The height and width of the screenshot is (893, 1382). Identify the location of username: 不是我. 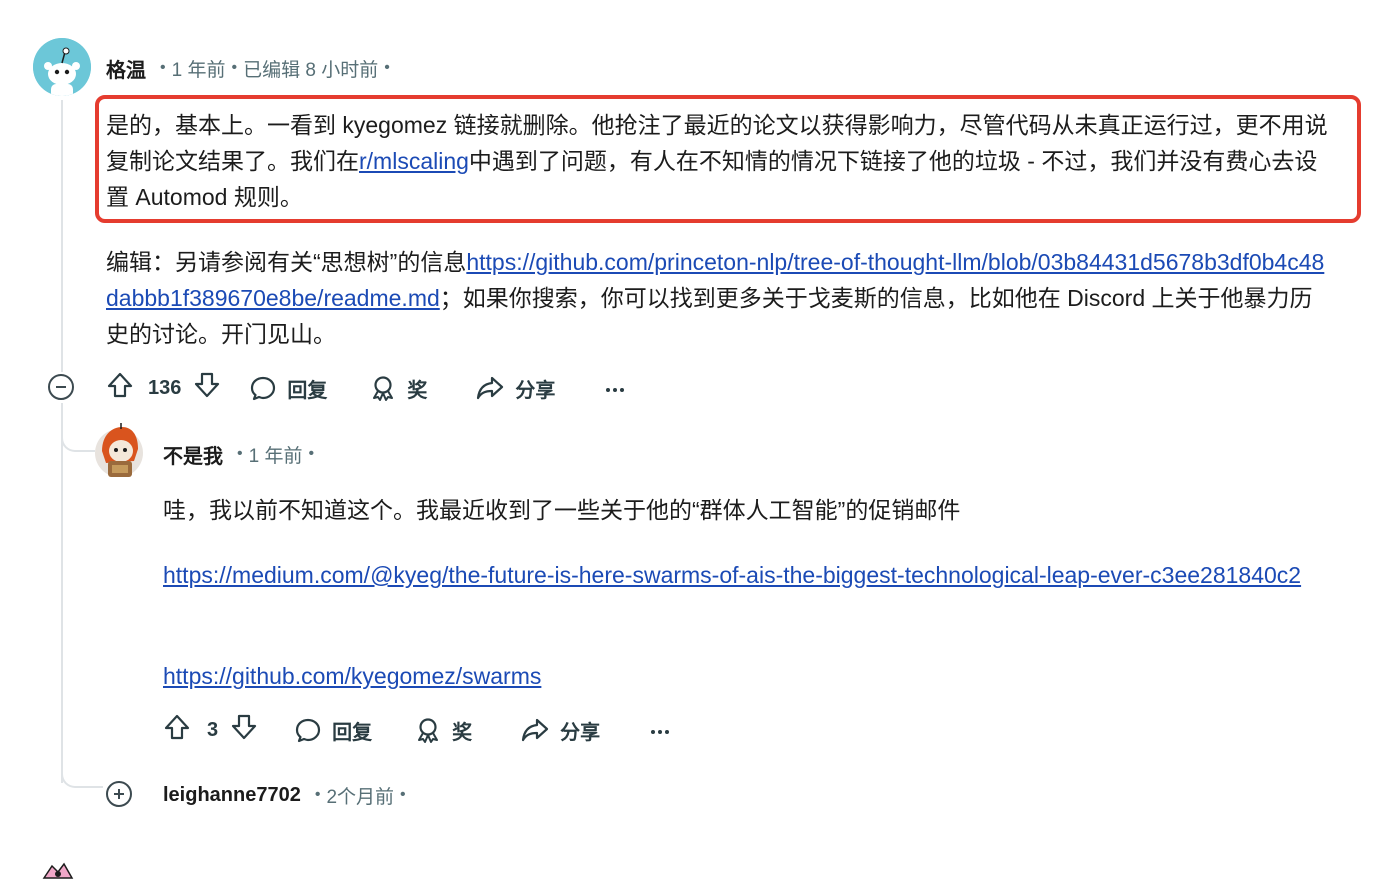
(193, 454).